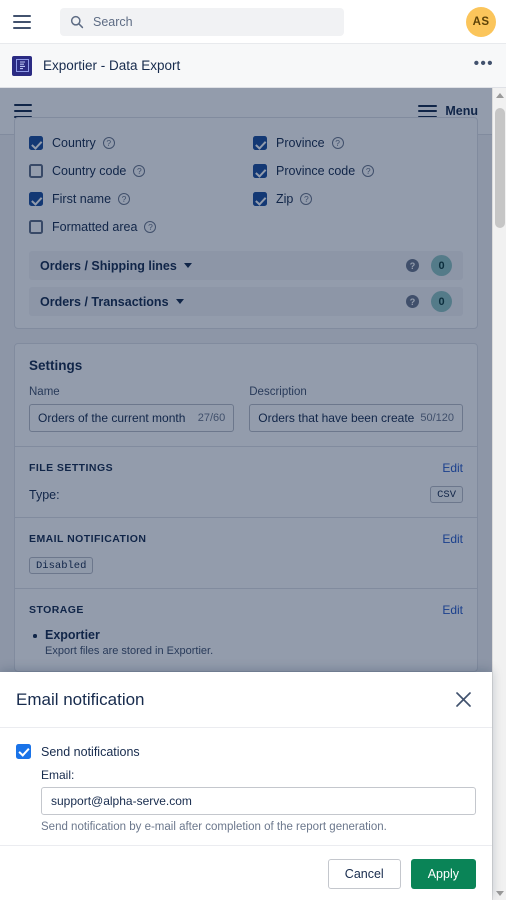 Image resolution: width=506 pixels, height=900 pixels. I want to click on main-menu-icon, so click(22, 21).